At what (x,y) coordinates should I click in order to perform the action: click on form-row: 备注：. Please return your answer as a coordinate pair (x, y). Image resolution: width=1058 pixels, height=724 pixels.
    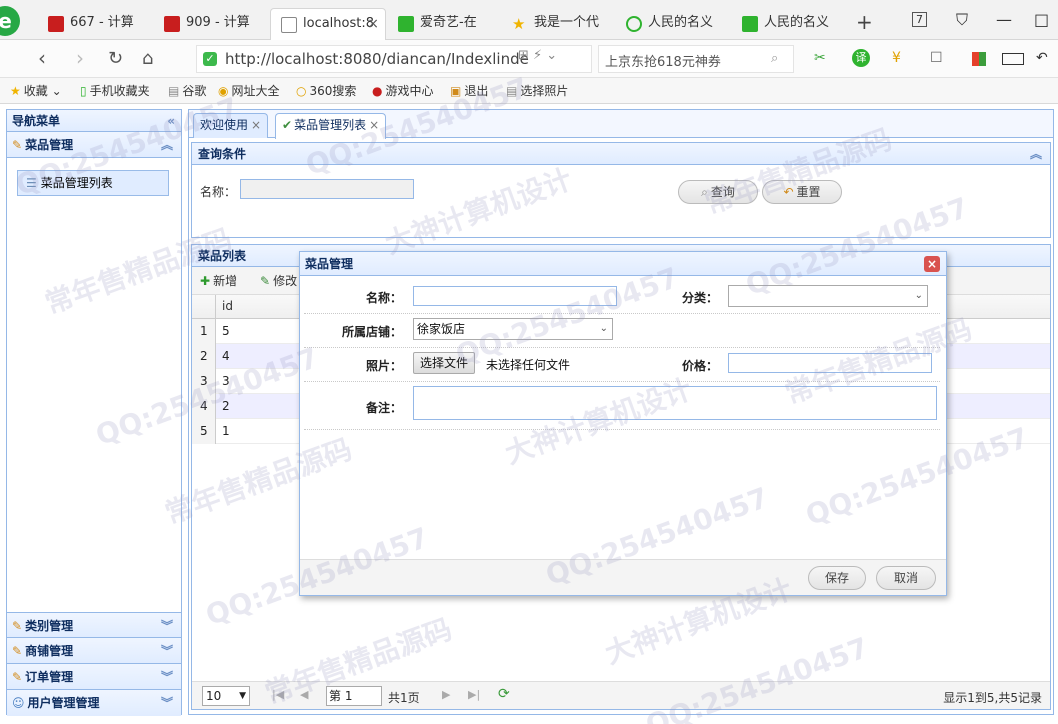
    Looking at the image, I should click on (622, 406).